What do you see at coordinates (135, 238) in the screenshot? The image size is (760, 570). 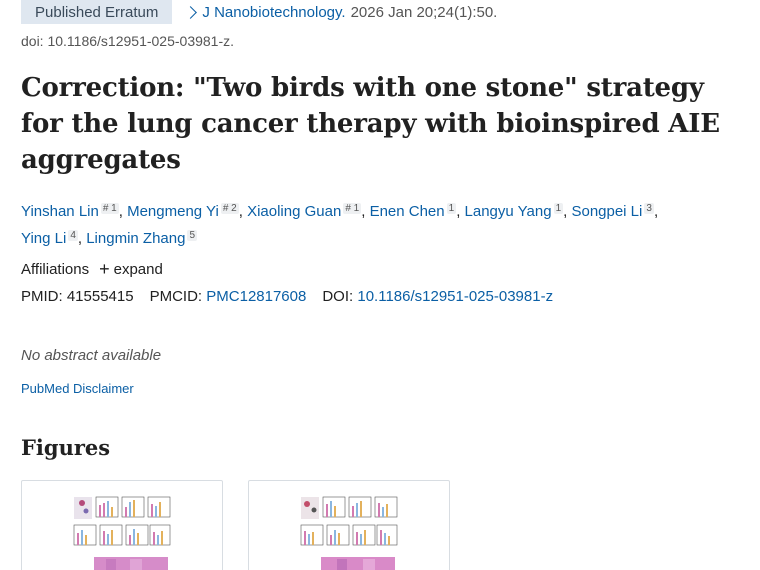 I see `author-link: Lingmin Zhang` at bounding box center [135, 238].